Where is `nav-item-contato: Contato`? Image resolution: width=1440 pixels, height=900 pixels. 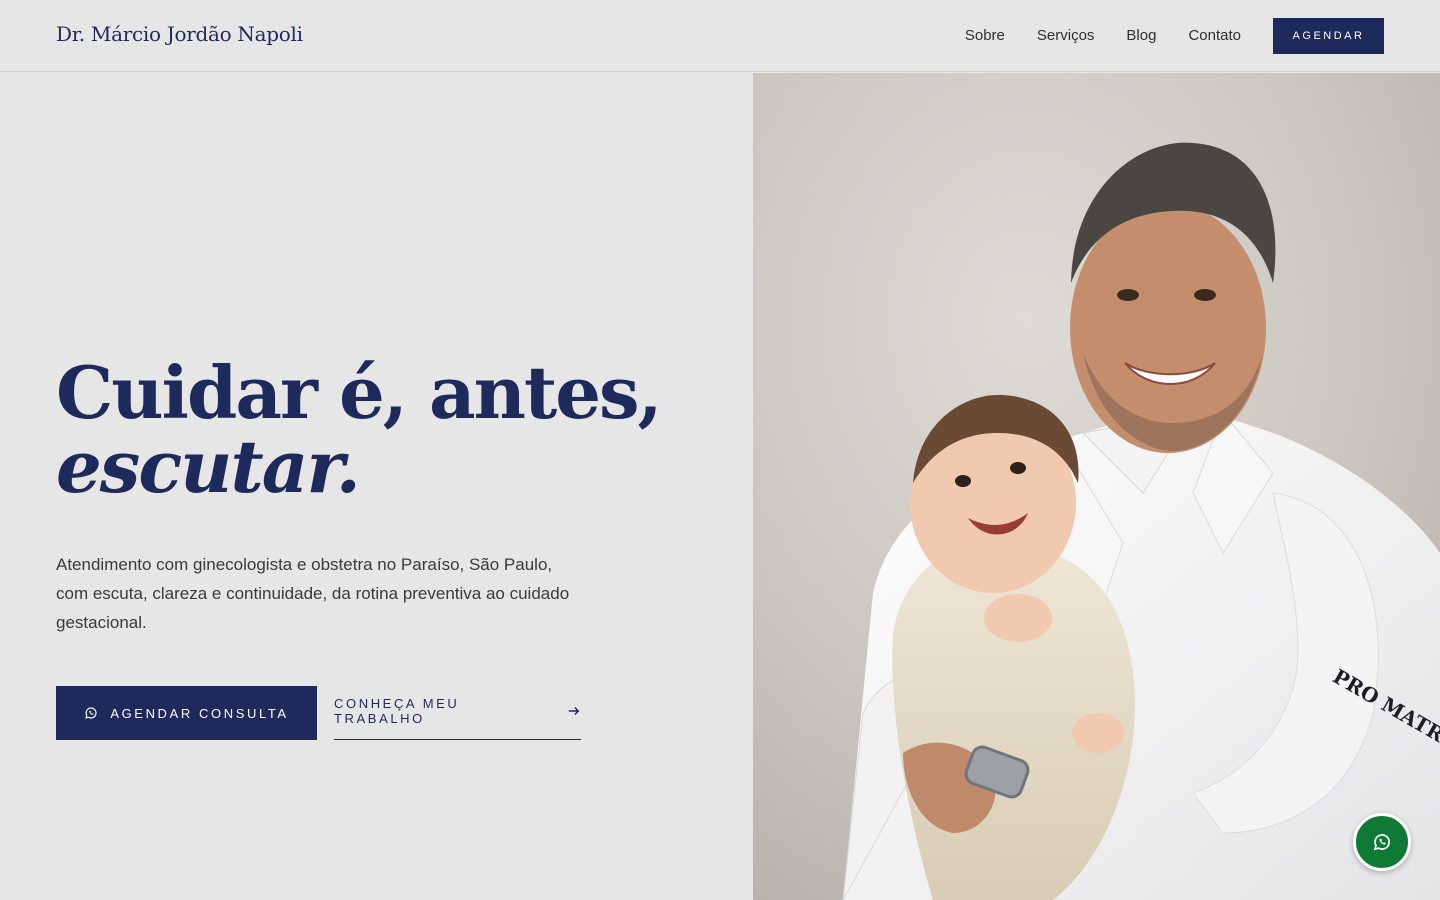 nav-item-contato: Contato is located at coordinates (1214, 36).